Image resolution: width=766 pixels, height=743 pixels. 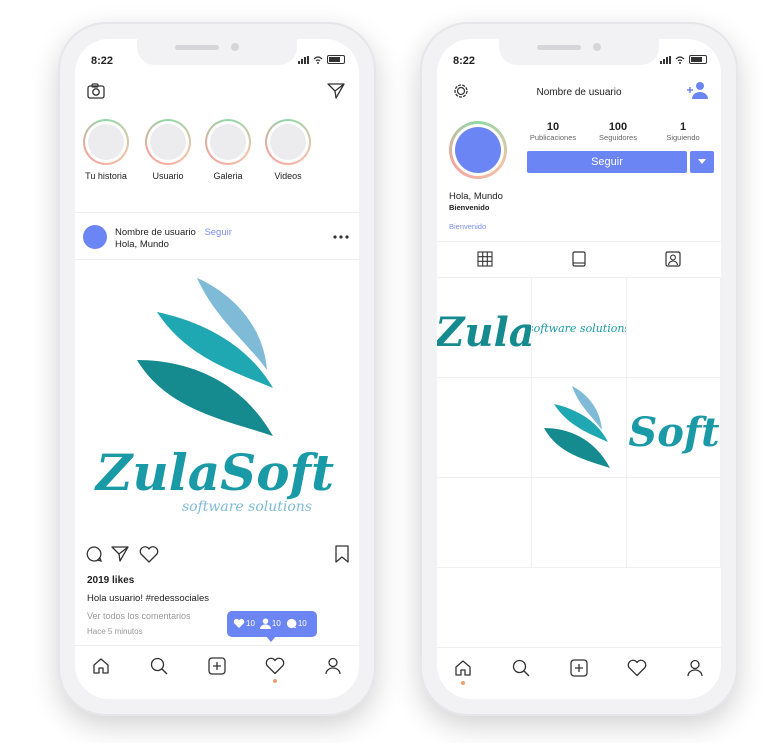 What do you see at coordinates (288, 150) in the screenshot?
I see `story-item: Videos` at bounding box center [288, 150].